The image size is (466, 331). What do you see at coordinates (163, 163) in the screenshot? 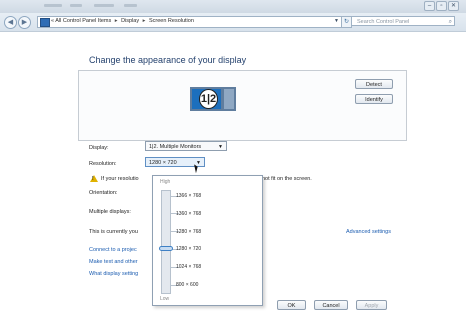
I see `resolution-select-value: 1280 × 720` at bounding box center [163, 163].